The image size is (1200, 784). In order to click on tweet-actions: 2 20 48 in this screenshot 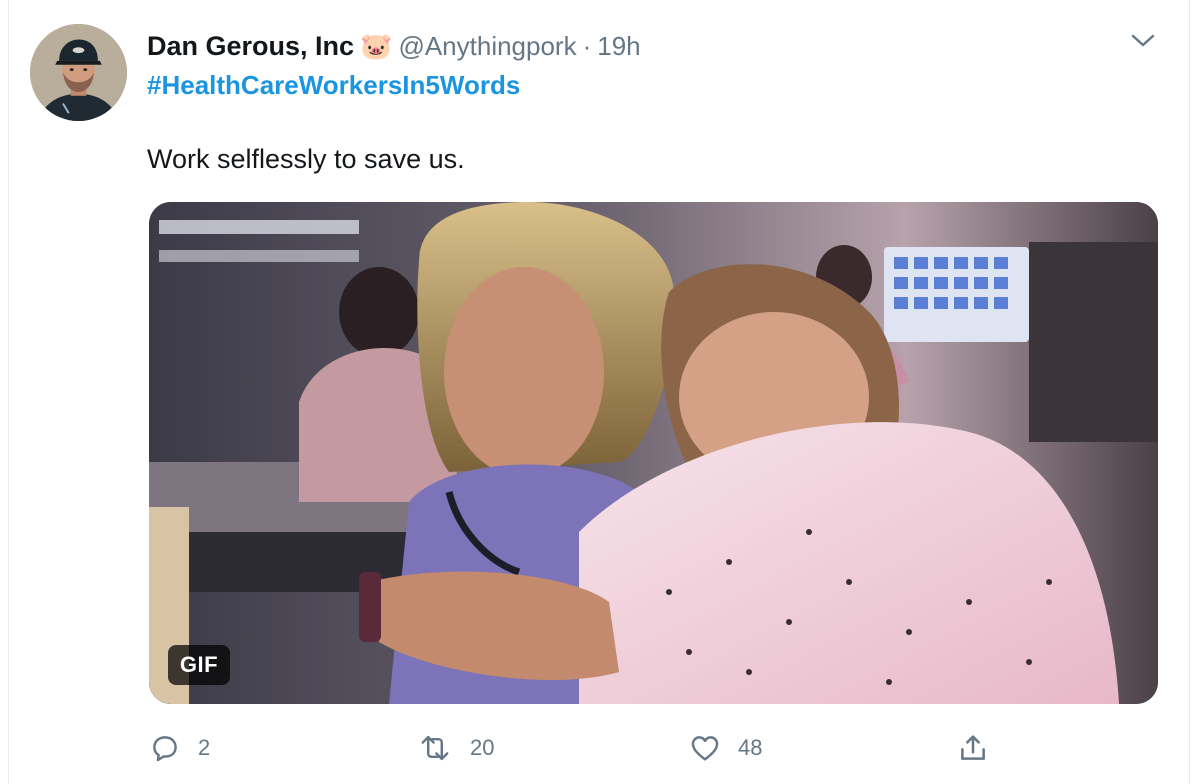, I will do `click(578, 748)`.